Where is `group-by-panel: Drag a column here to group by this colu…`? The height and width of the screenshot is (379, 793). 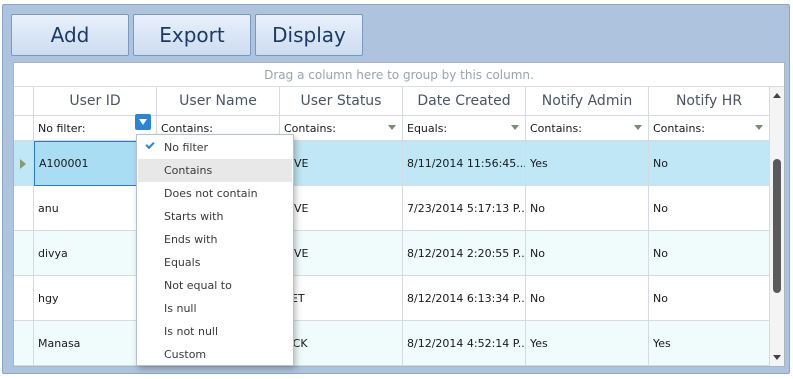 group-by-panel: Drag a column here to group by this colu… is located at coordinates (399, 75).